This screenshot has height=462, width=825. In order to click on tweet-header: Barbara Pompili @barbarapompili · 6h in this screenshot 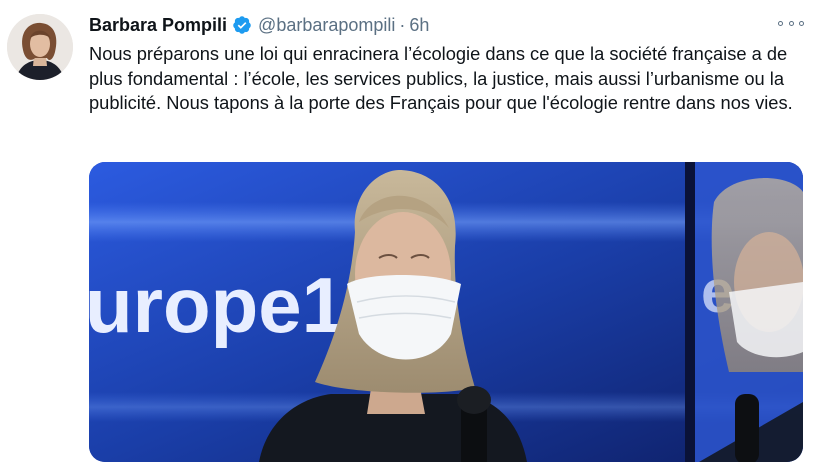, I will do `click(259, 25)`.